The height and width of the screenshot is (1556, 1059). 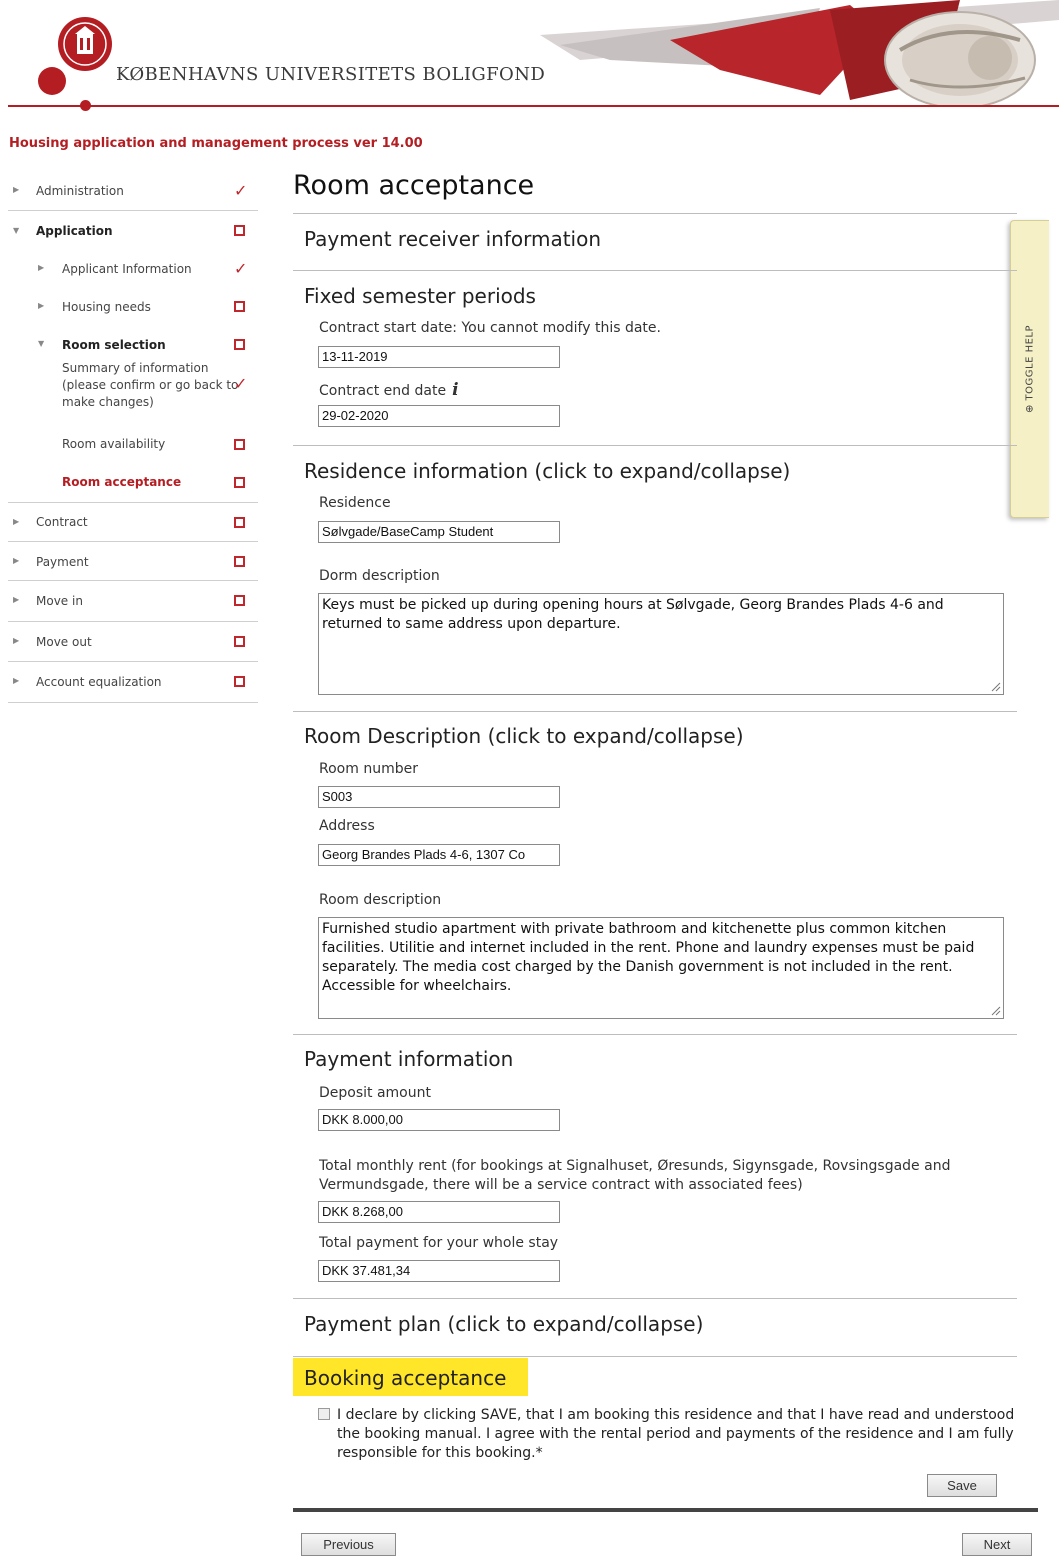 I want to click on sidebar-item-applicant-information: ▶ Applicant Information ✓, so click(x=133, y=269).